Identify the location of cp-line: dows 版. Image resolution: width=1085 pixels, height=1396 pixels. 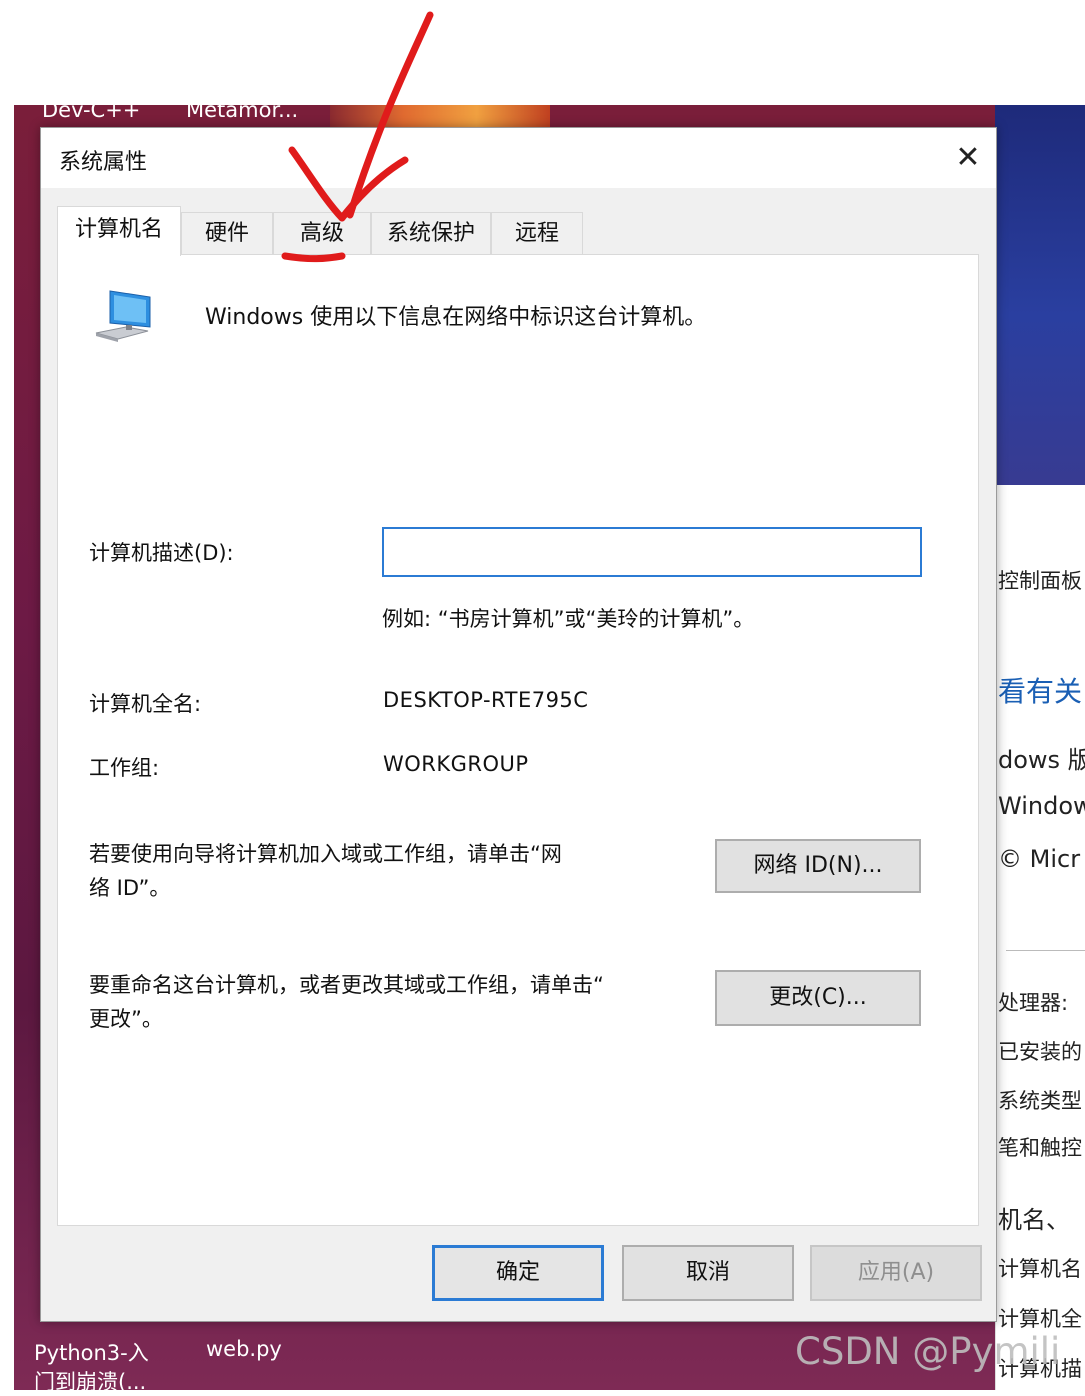
(1041, 760).